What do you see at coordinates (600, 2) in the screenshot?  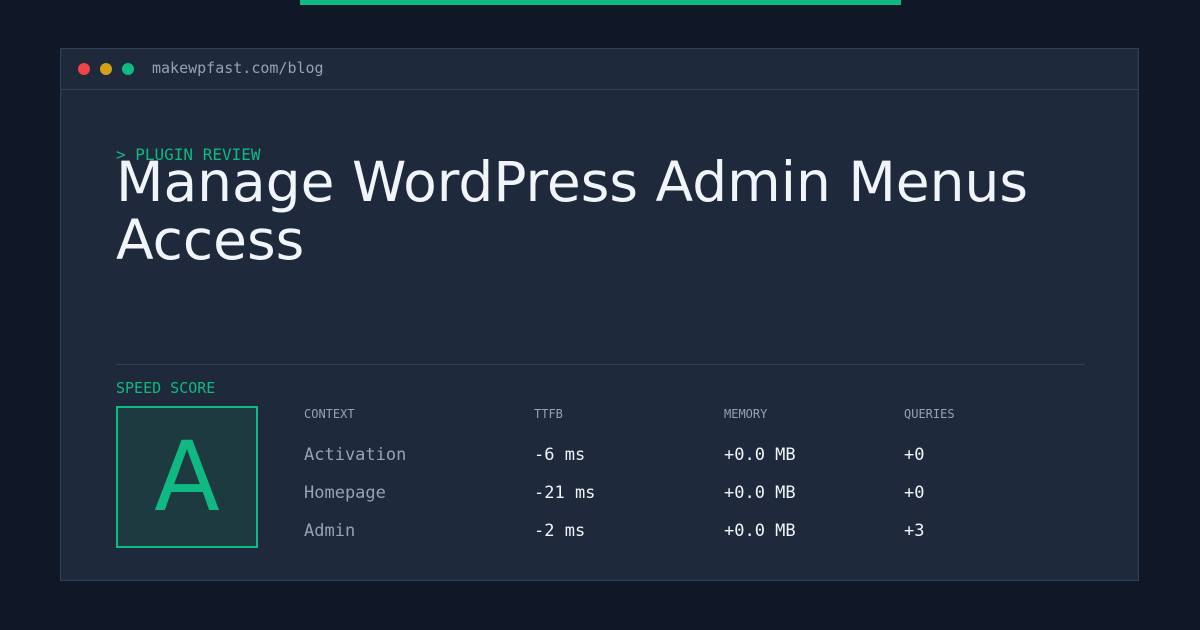 I see `accent-bar` at bounding box center [600, 2].